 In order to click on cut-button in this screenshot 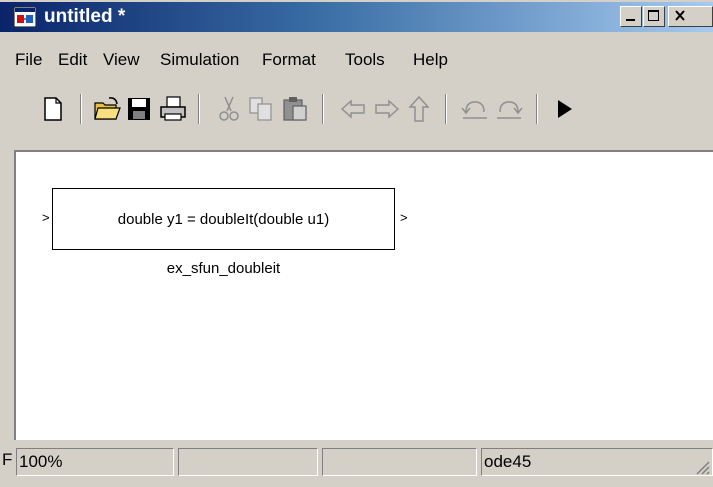, I will do `click(229, 109)`.